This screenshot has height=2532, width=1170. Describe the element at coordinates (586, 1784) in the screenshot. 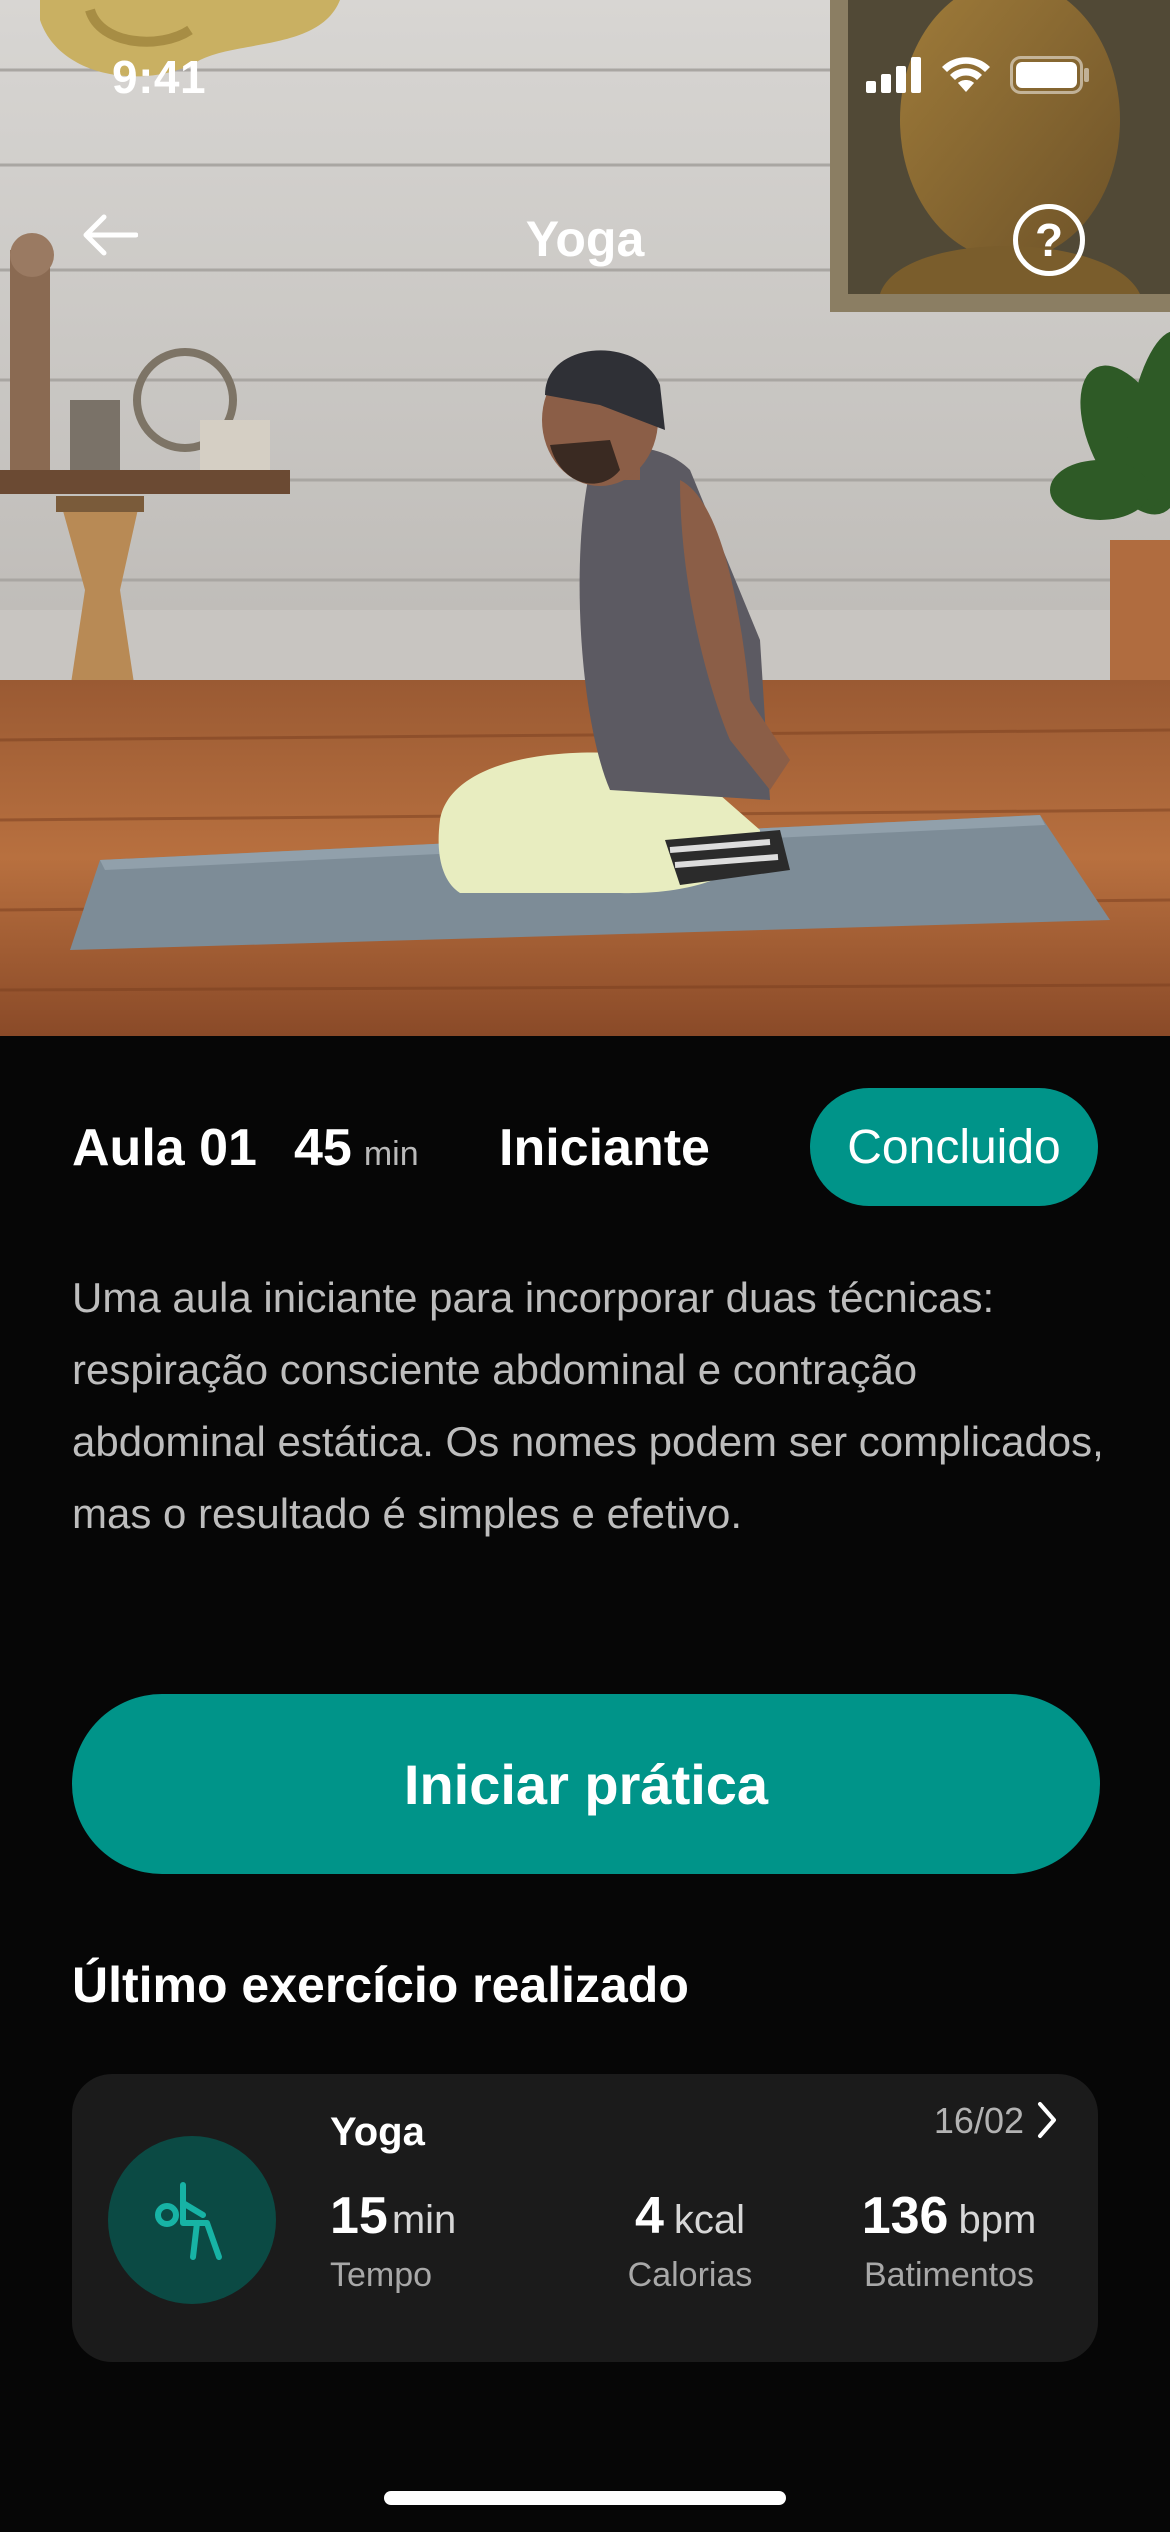

I see `start-practice-button: Iniciar prática` at that location.